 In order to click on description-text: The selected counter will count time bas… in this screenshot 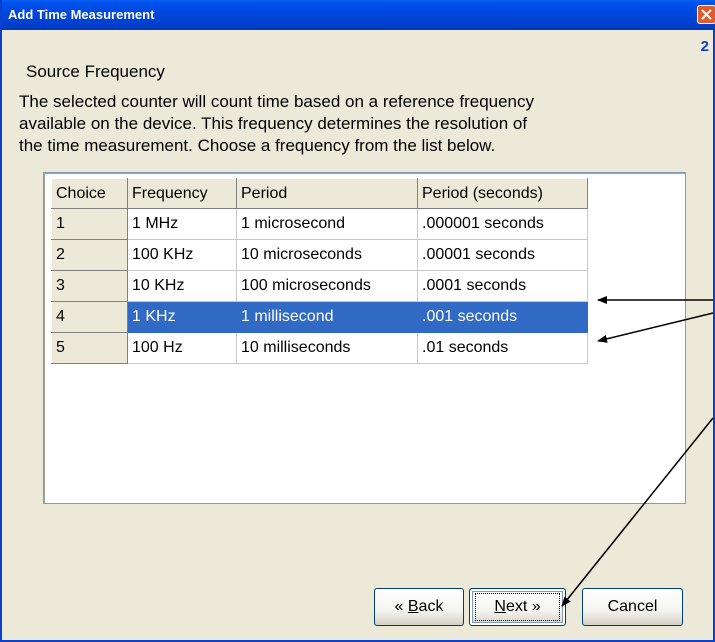, I will do `click(339, 124)`.